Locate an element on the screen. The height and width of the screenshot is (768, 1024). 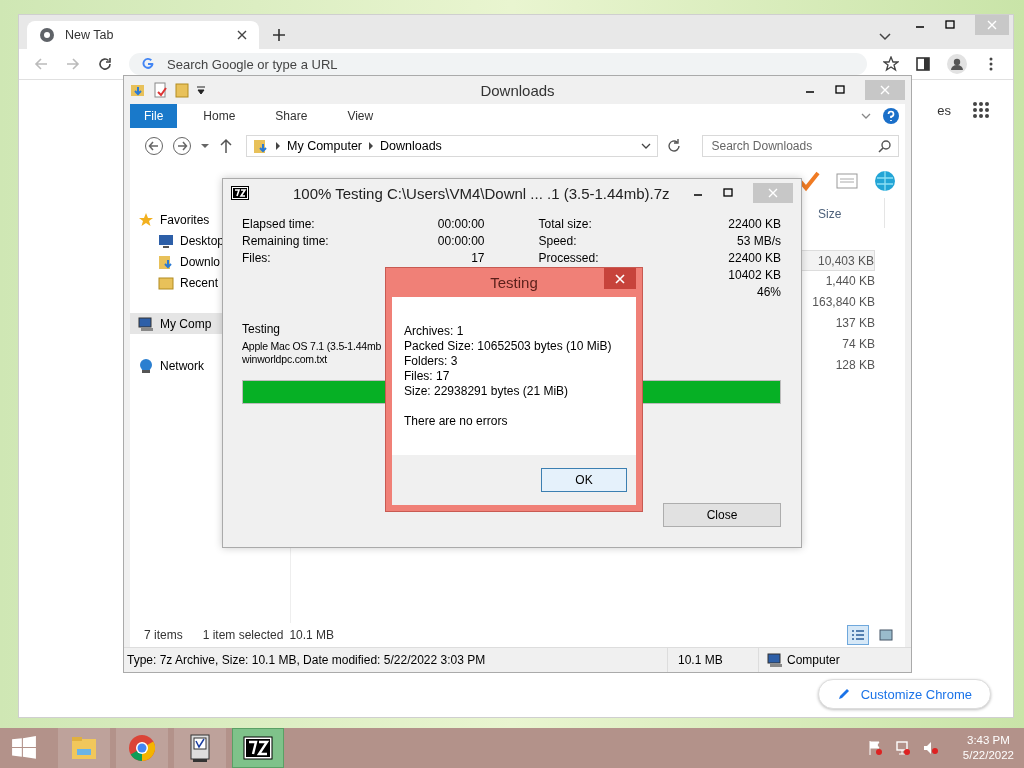
dropdown-icon is located at coordinates (201, 90).